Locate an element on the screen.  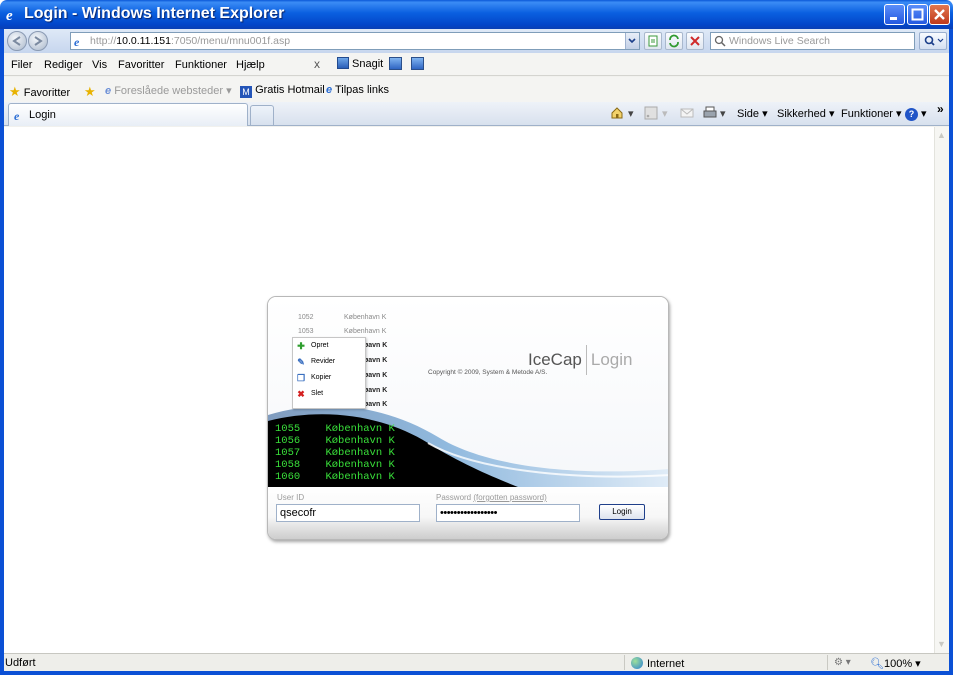
search-input: Windows Live Search is located at coordinates (812, 41).